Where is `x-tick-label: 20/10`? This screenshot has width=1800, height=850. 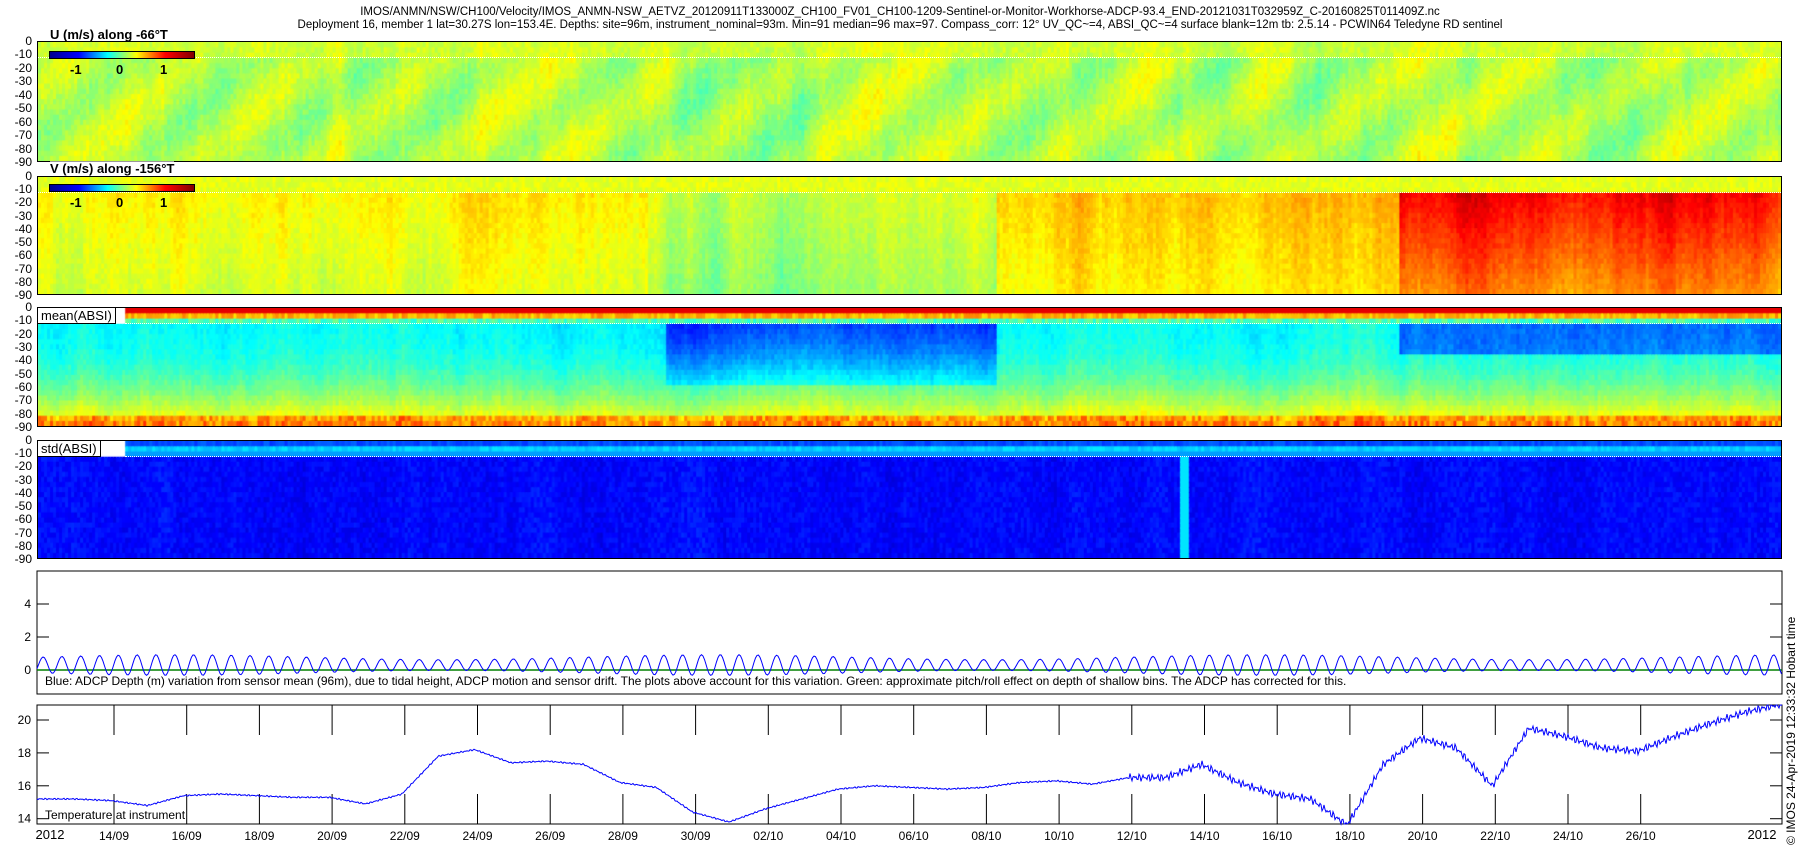
x-tick-label: 20/10 is located at coordinates (1422, 836).